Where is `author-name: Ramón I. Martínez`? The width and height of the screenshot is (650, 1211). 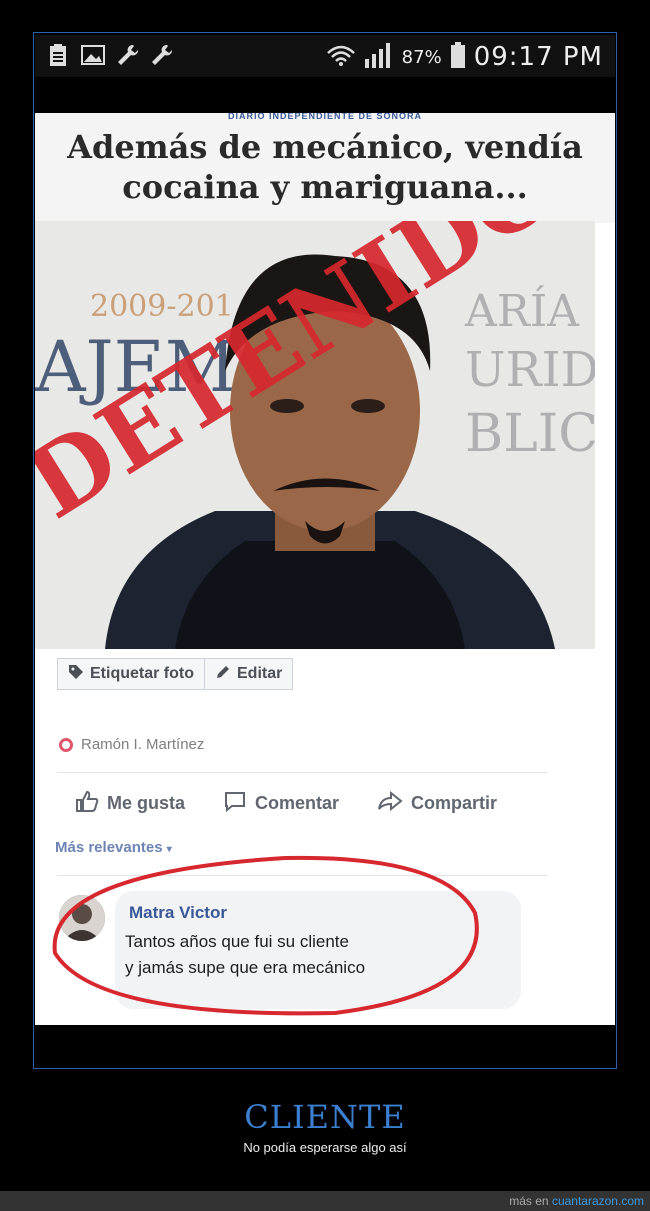
author-name: Ramón I. Martínez is located at coordinates (143, 744).